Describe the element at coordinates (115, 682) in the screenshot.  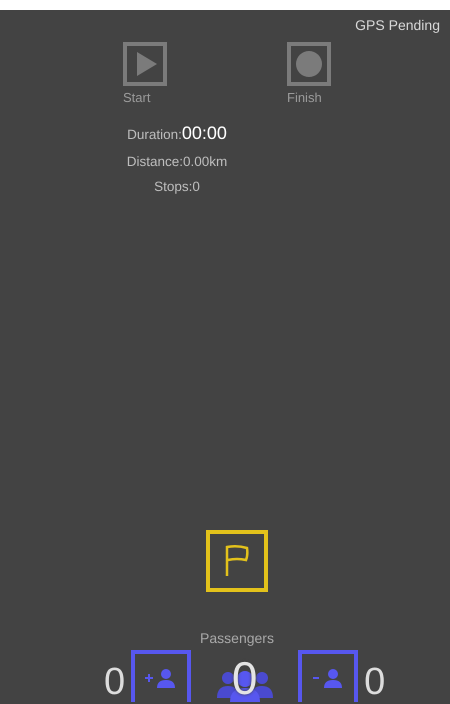
I see `boarded-count: 0` at that location.